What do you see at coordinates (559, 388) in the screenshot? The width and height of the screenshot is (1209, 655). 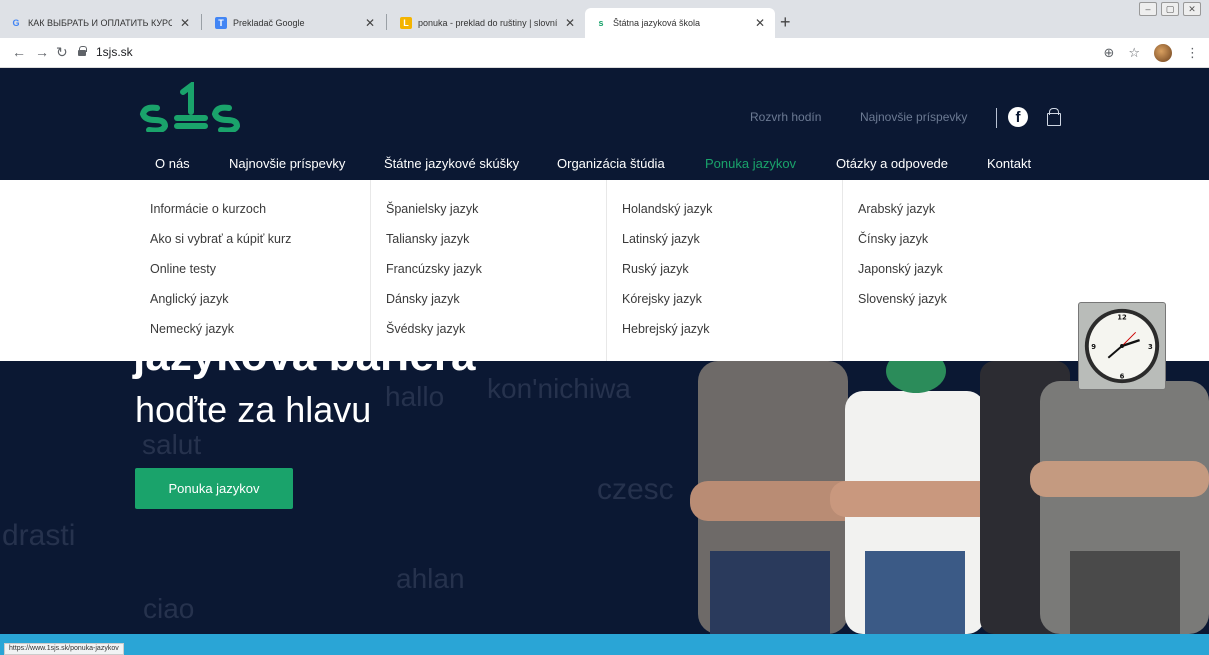 I see `greeting-word: kon'nichiwa` at bounding box center [559, 388].